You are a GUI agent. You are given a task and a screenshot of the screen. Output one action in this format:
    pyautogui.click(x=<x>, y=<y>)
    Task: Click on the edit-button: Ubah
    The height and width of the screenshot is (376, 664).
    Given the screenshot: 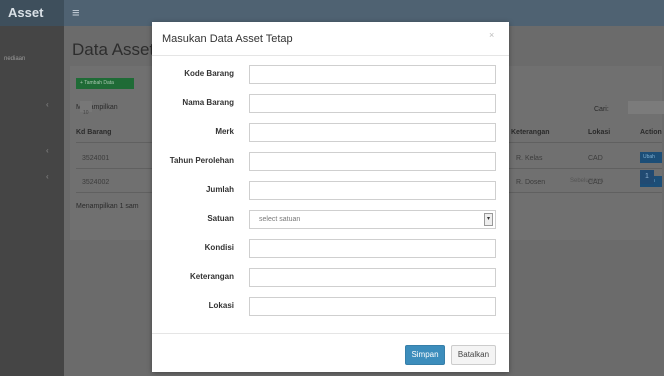 What is the action you would take?
    pyautogui.click(x=651, y=157)
    